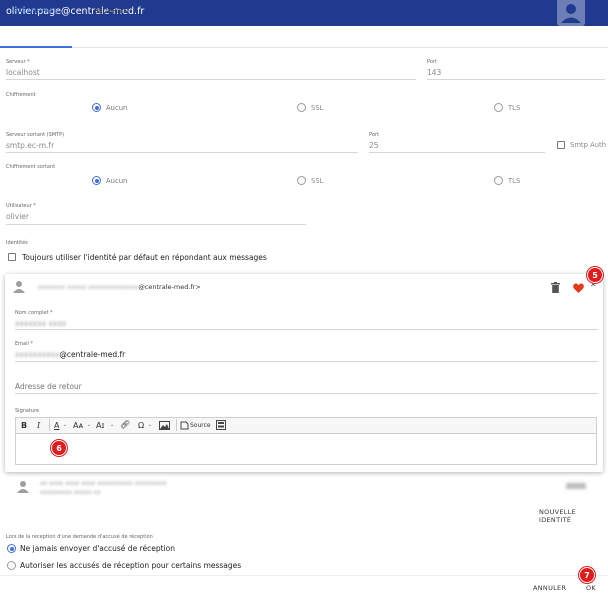 This screenshot has height=600, width=608. What do you see at coordinates (111, 11) in the screenshot?
I see `tab-securite: SÉCURITÉ` at bounding box center [111, 11].